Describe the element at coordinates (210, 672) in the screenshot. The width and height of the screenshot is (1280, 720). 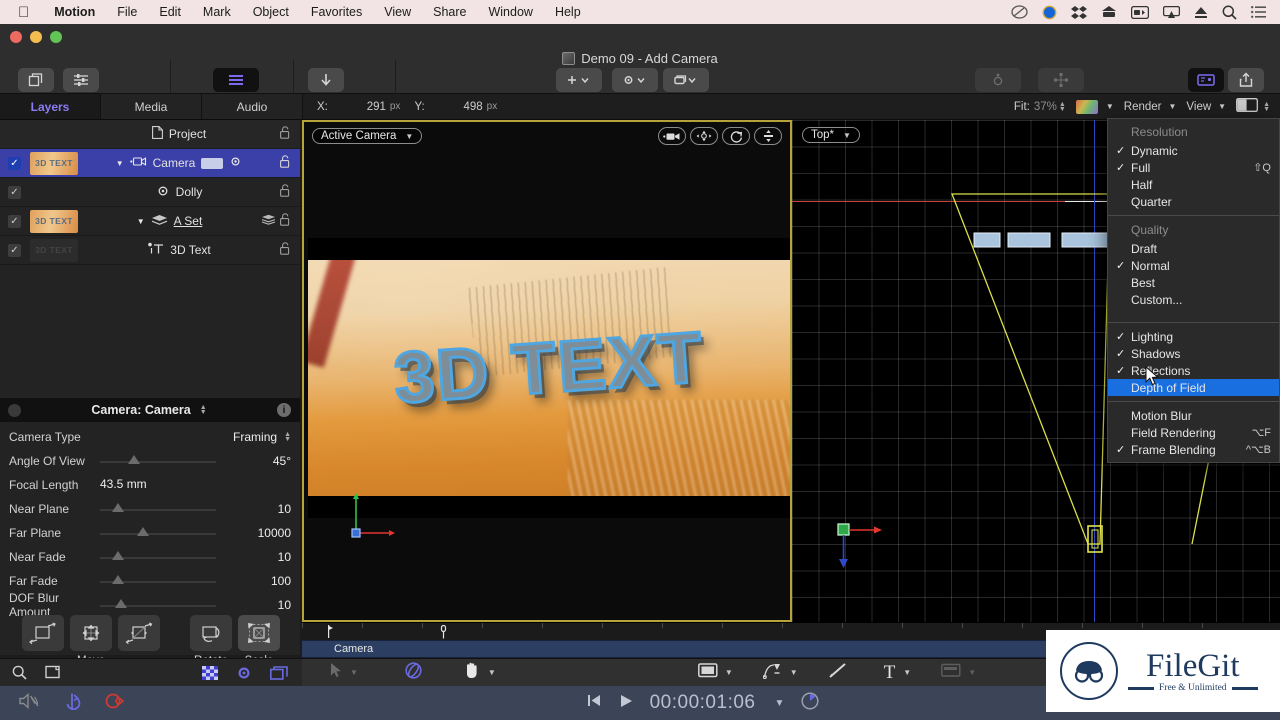
I see `checkerboard-icon` at that location.